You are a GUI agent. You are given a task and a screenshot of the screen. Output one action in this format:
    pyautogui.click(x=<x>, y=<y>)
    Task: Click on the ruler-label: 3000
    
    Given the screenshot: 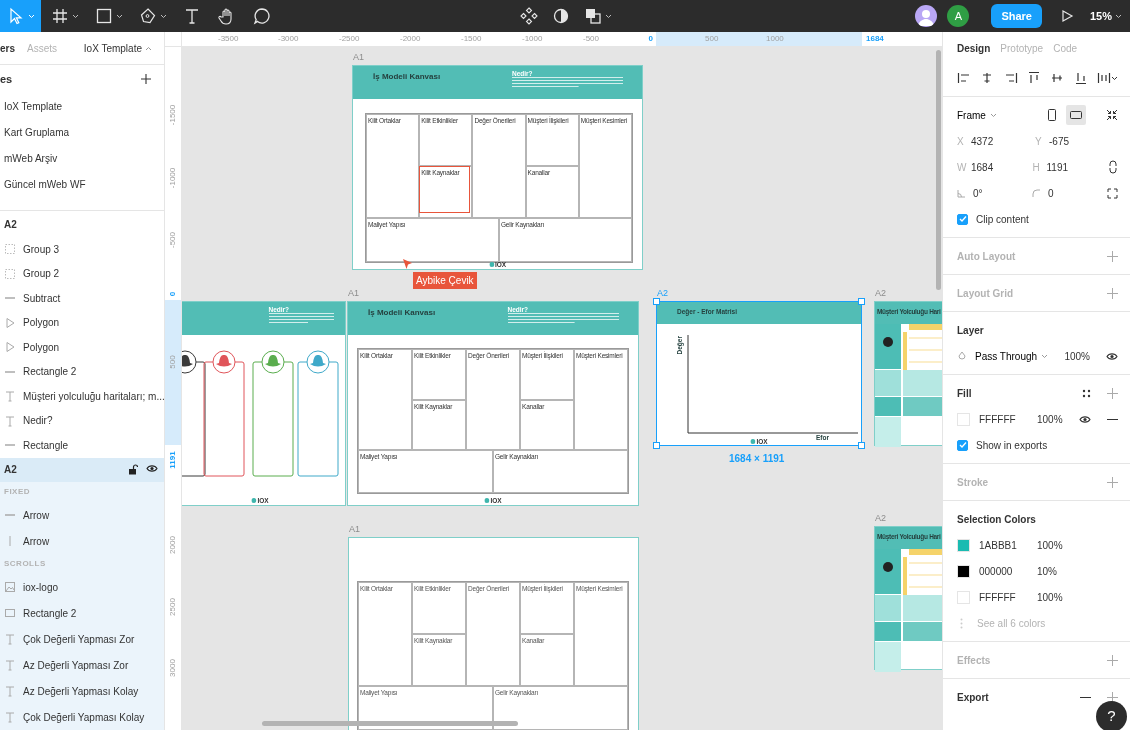 What is the action you would take?
    pyautogui.click(x=173, y=668)
    